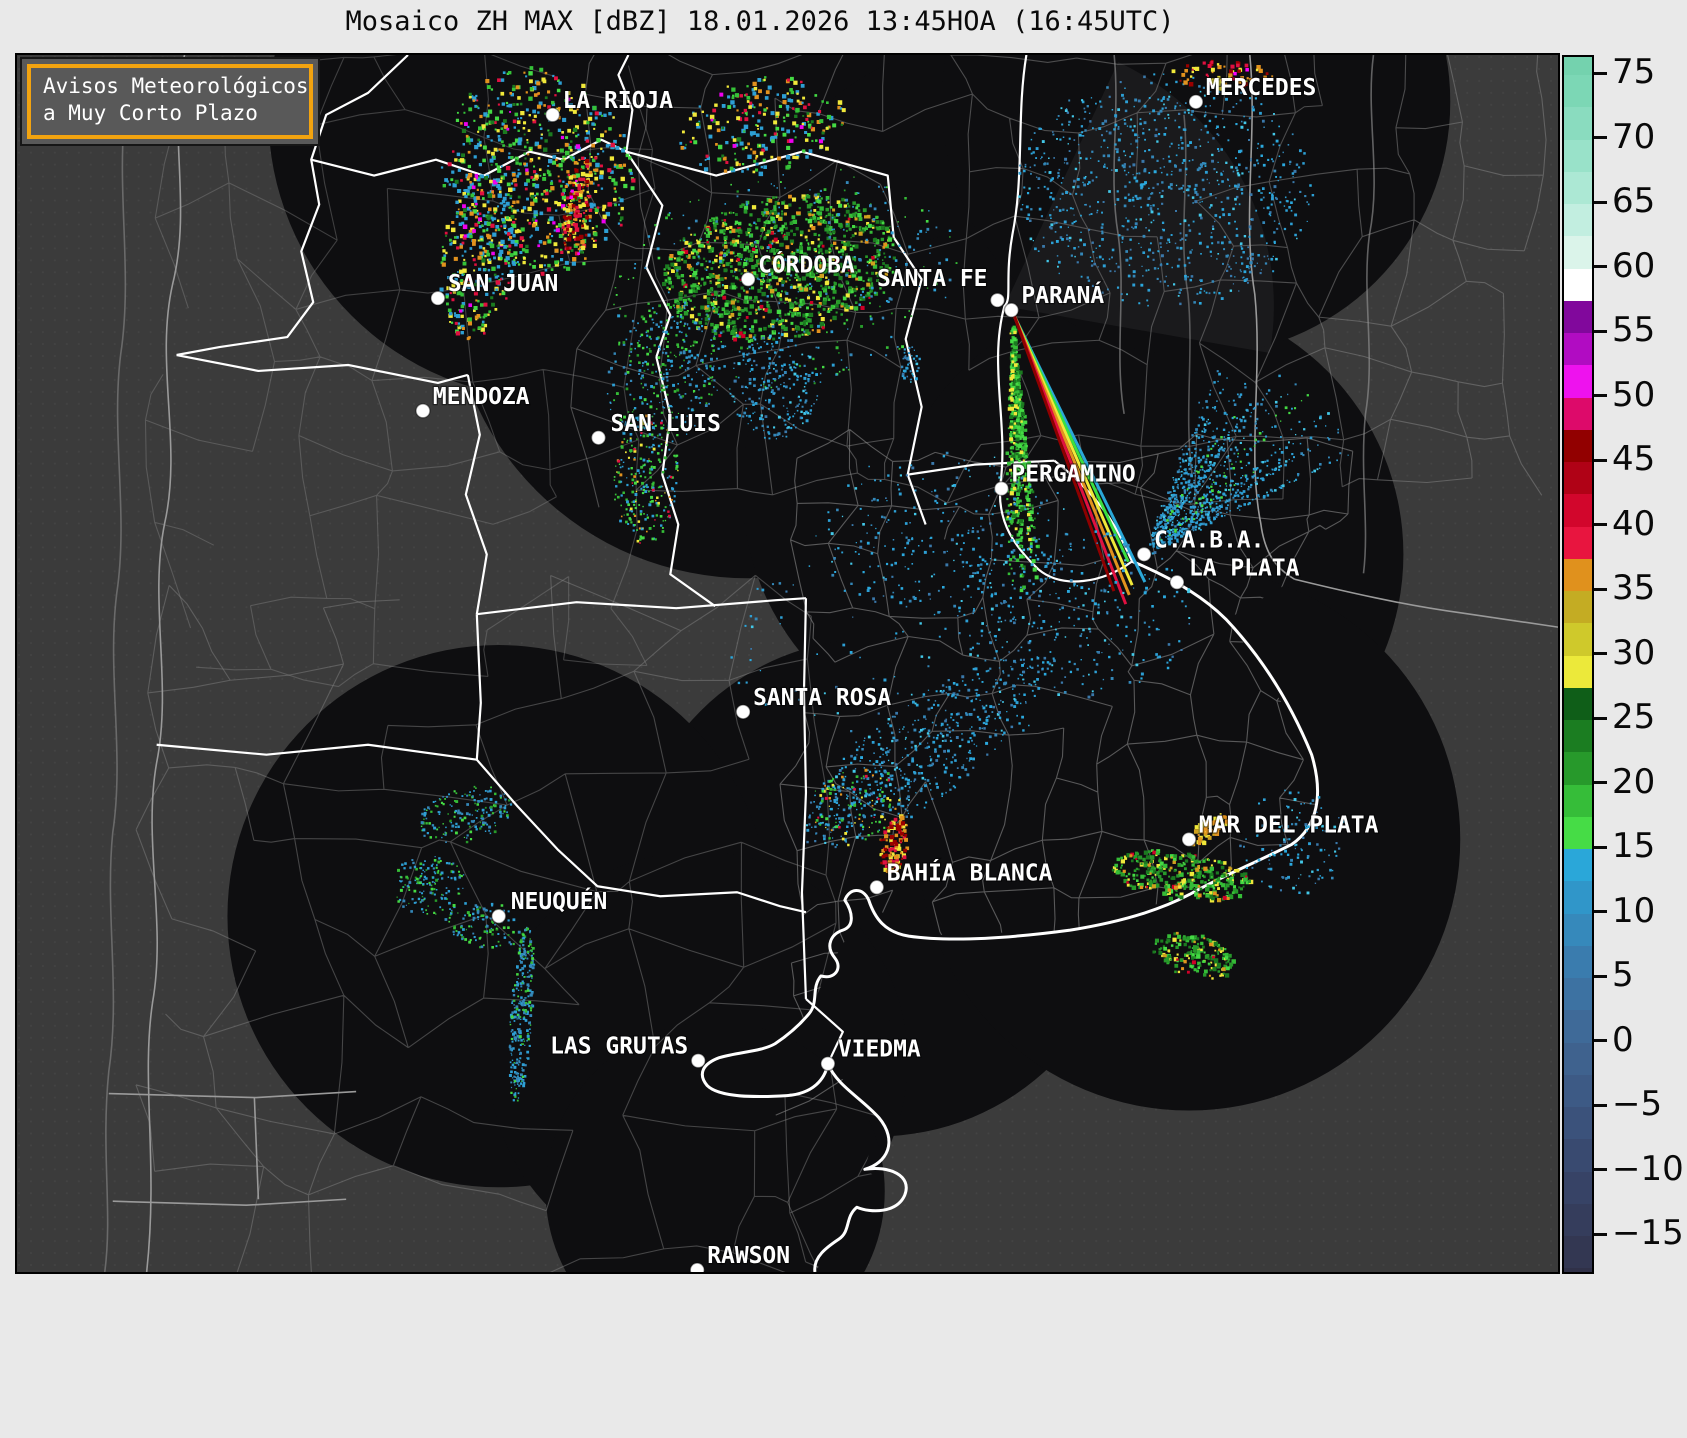 The image size is (1687, 1438). What do you see at coordinates (806, 264) in the screenshot?
I see `city-label: CÓRDOBA` at bounding box center [806, 264].